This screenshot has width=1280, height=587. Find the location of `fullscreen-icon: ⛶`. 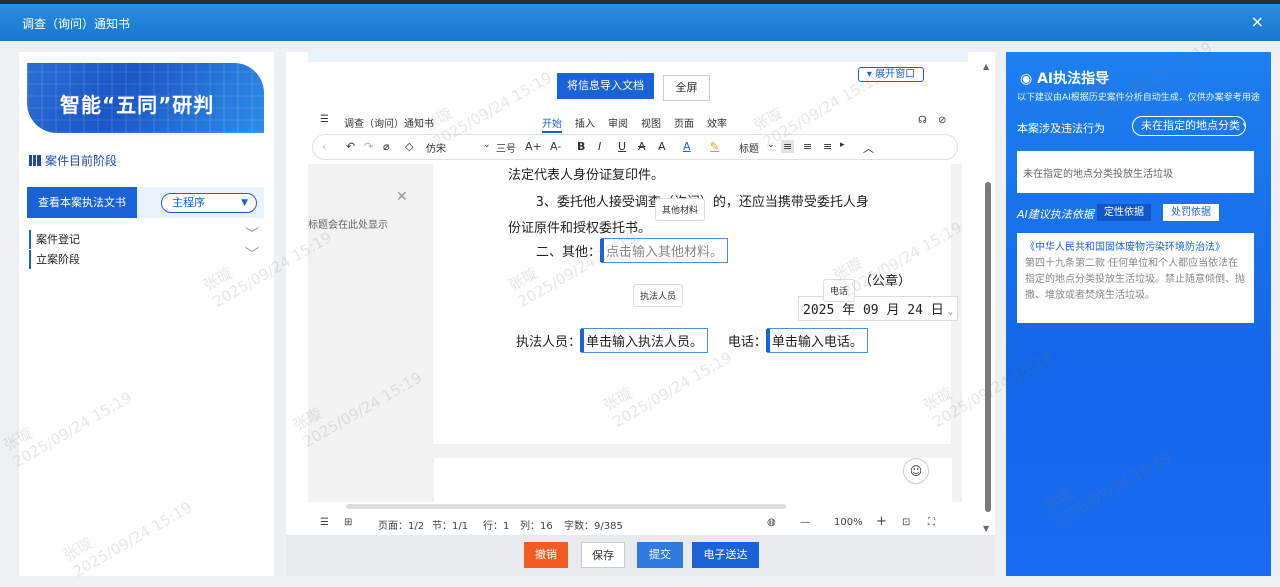

fullscreen-icon: ⛶ is located at coordinates (931, 522).